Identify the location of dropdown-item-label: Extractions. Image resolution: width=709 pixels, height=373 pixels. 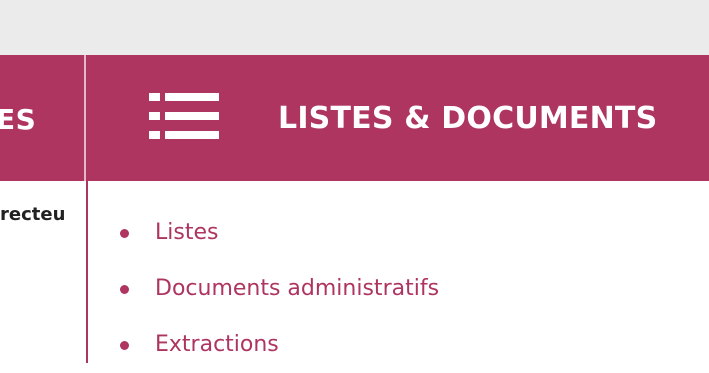
(217, 344).